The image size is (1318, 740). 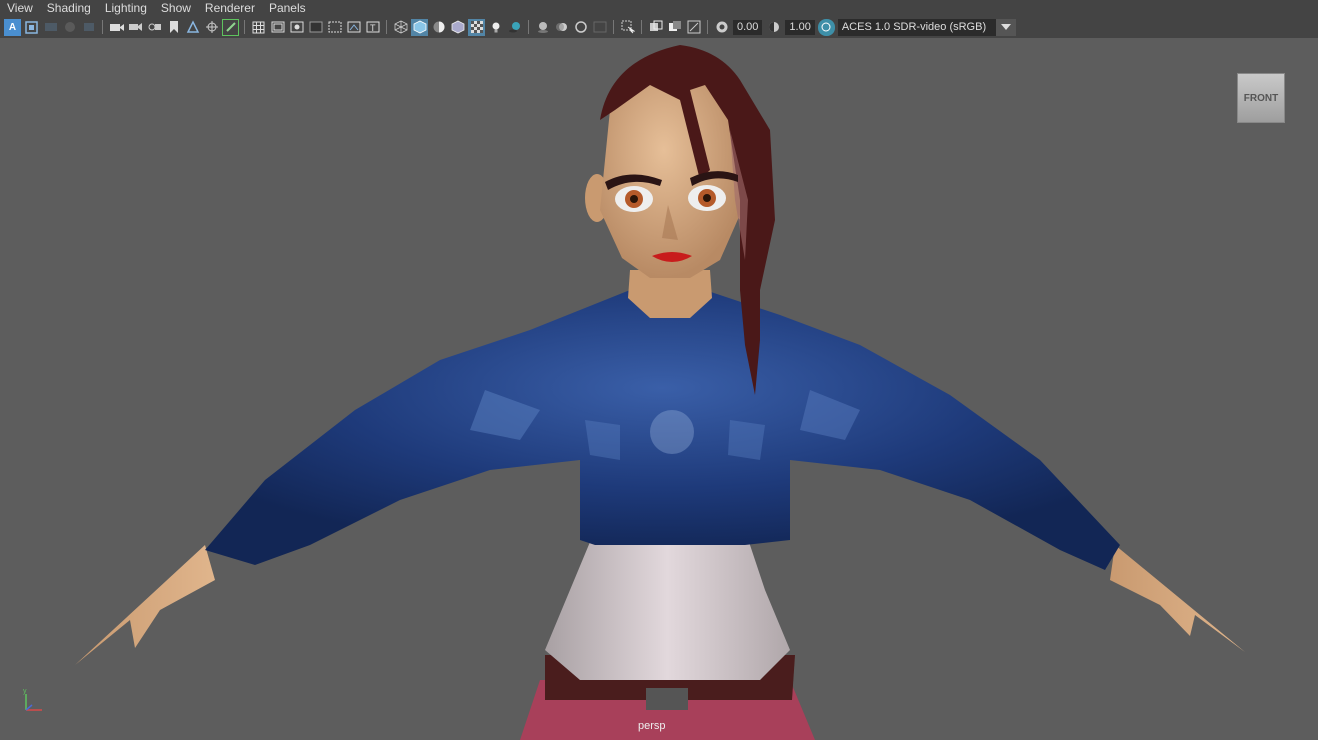 I want to click on grease-pencil-icon, so click(x=88, y=27).